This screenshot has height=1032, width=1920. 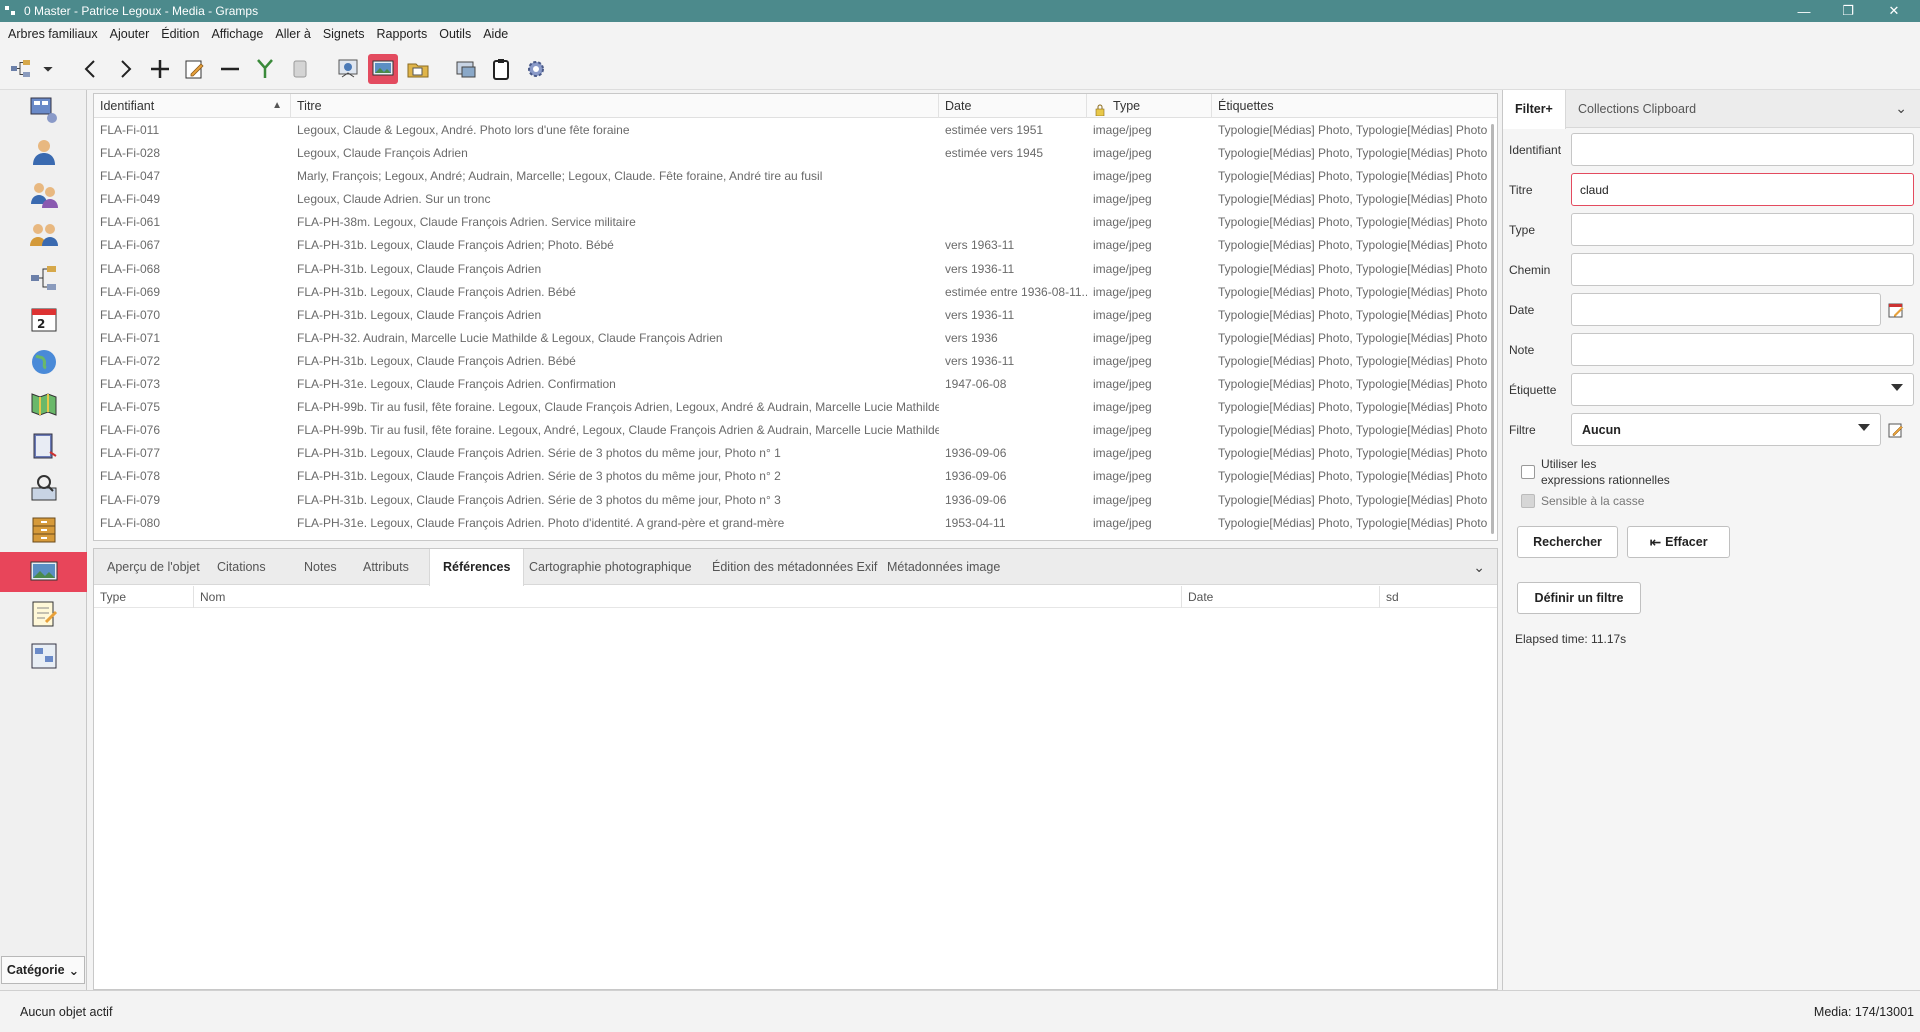 I want to click on category-button: Catégorie ⌄, so click(x=43, y=970).